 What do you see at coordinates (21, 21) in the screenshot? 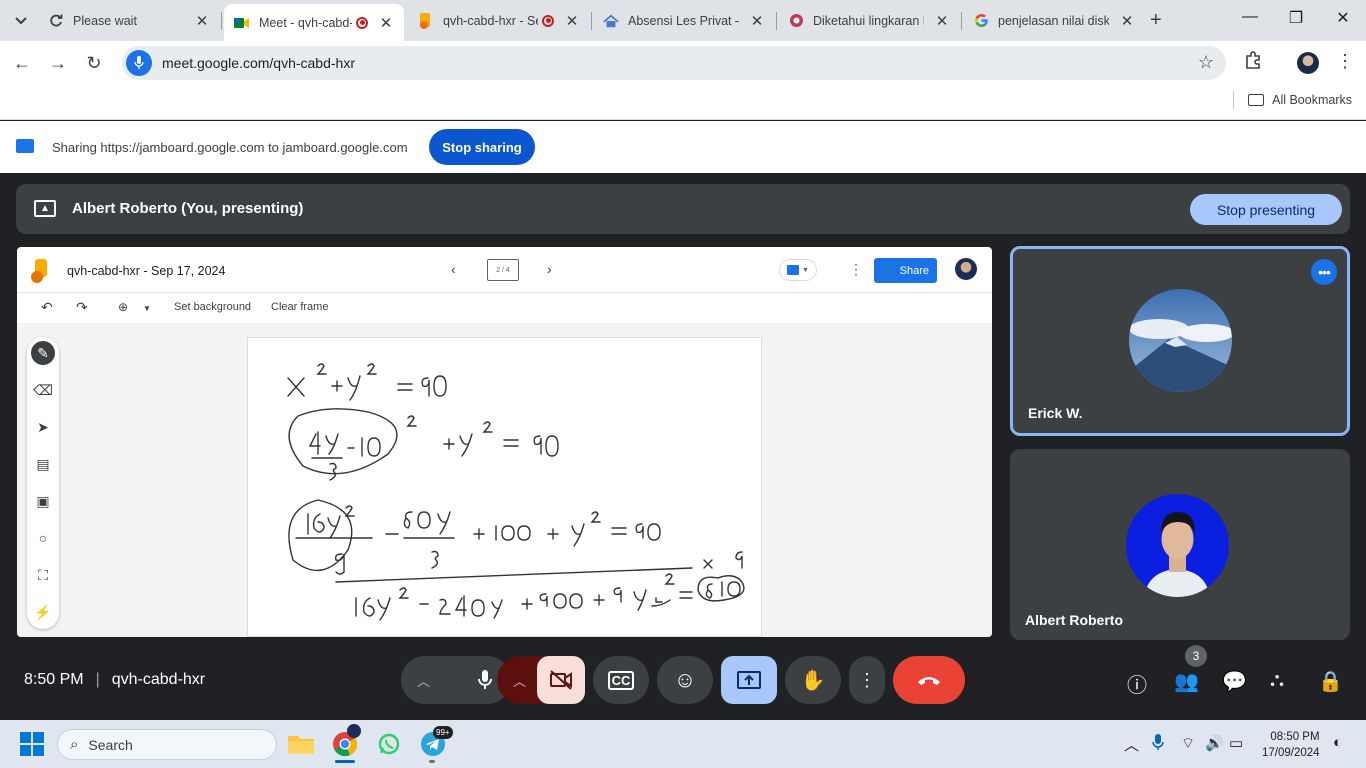
I see `tab-search-button` at bounding box center [21, 21].